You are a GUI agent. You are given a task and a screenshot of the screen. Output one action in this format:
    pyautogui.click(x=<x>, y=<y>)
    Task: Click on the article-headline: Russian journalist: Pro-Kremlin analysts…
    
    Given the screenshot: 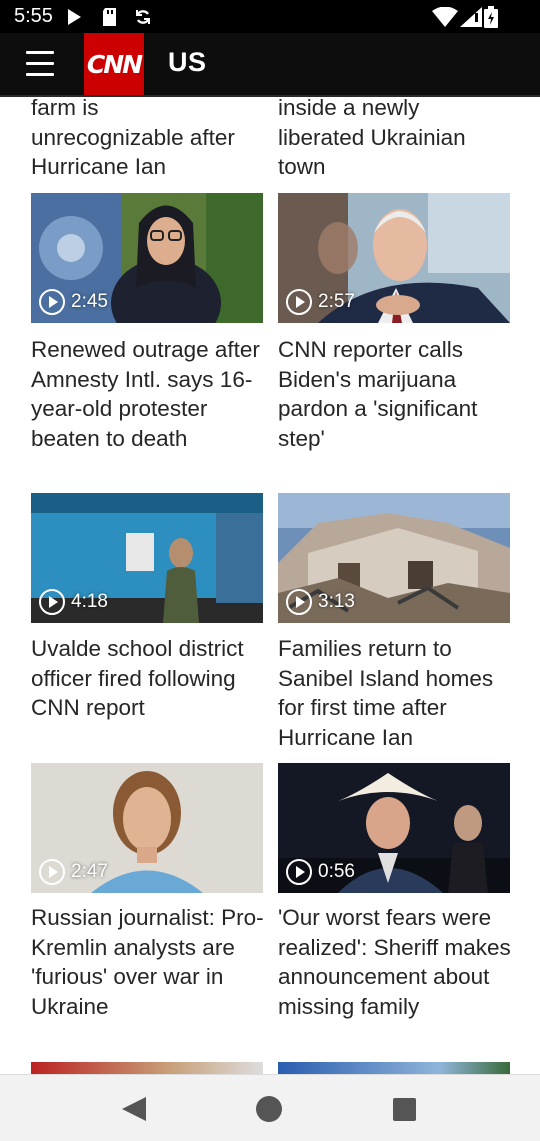 What is the action you would take?
    pyautogui.click(x=149, y=962)
    